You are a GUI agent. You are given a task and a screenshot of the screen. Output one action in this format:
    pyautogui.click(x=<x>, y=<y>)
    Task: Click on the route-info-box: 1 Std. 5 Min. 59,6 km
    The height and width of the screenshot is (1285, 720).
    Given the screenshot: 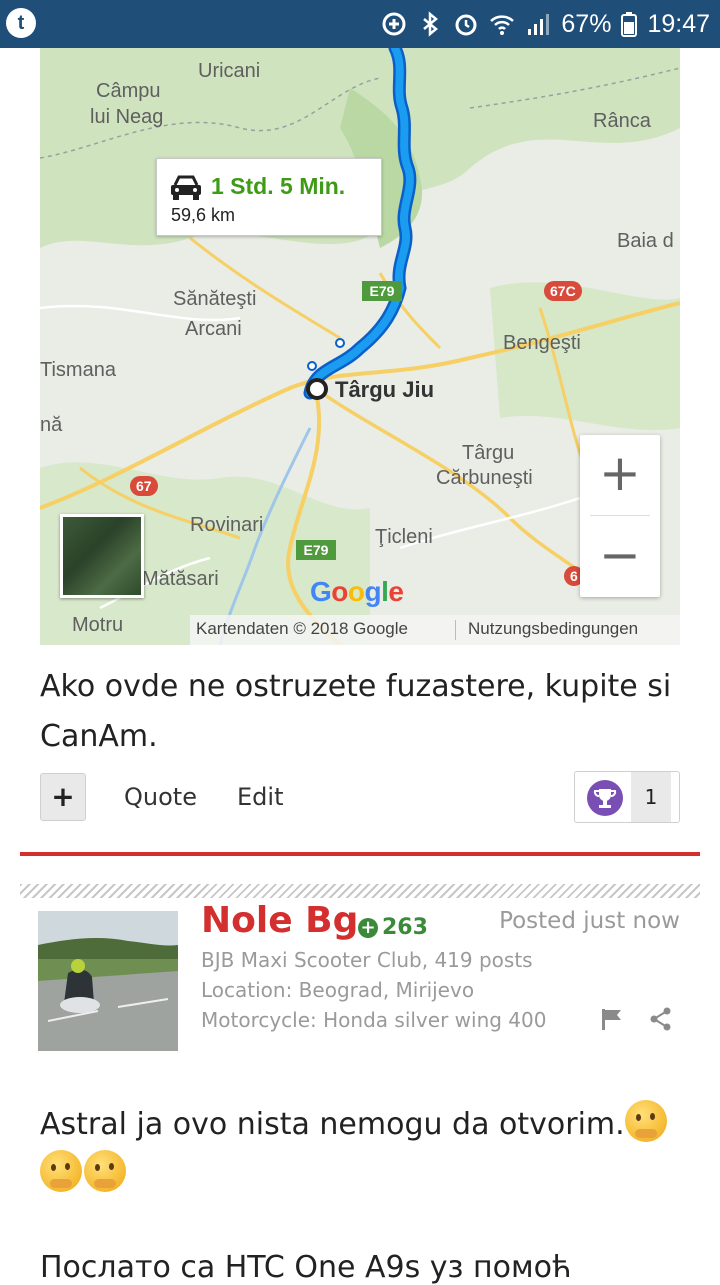 What is the action you would take?
    pyautogui.click(x=269, y=197)
    